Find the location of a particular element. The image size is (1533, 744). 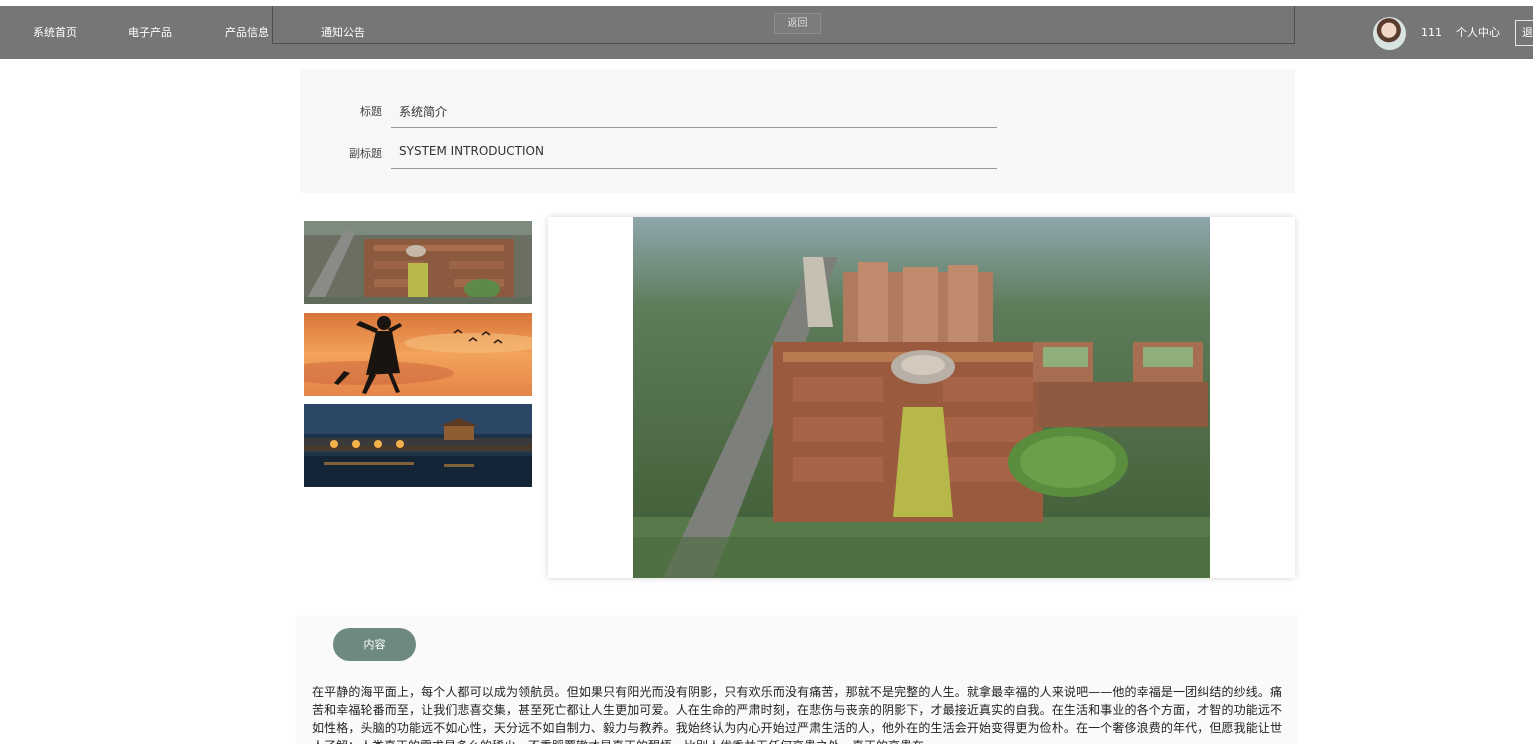

thumbnail-night-bridge is located at coordinates (418, 445).